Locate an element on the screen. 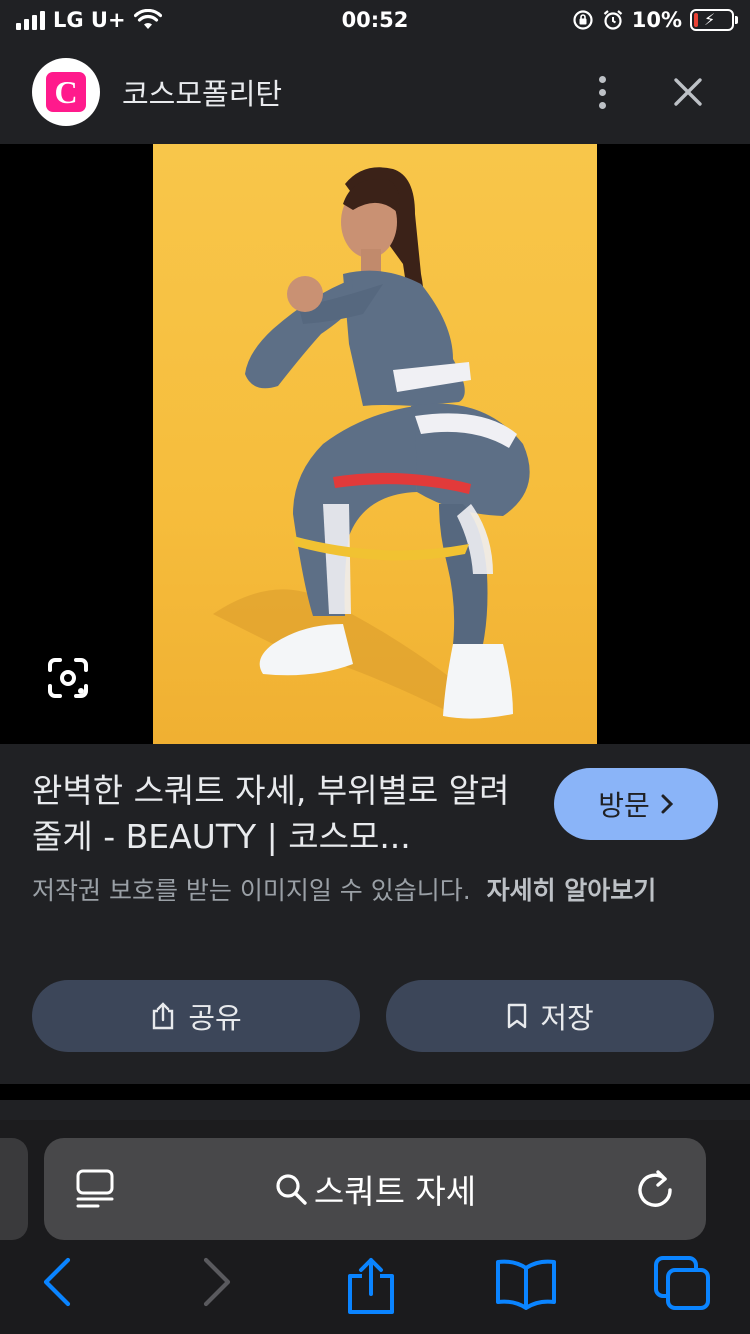 The width and height of the screenshot is (750, 1334). save-button-label: 저장 is located at coordinates (567, 1018).